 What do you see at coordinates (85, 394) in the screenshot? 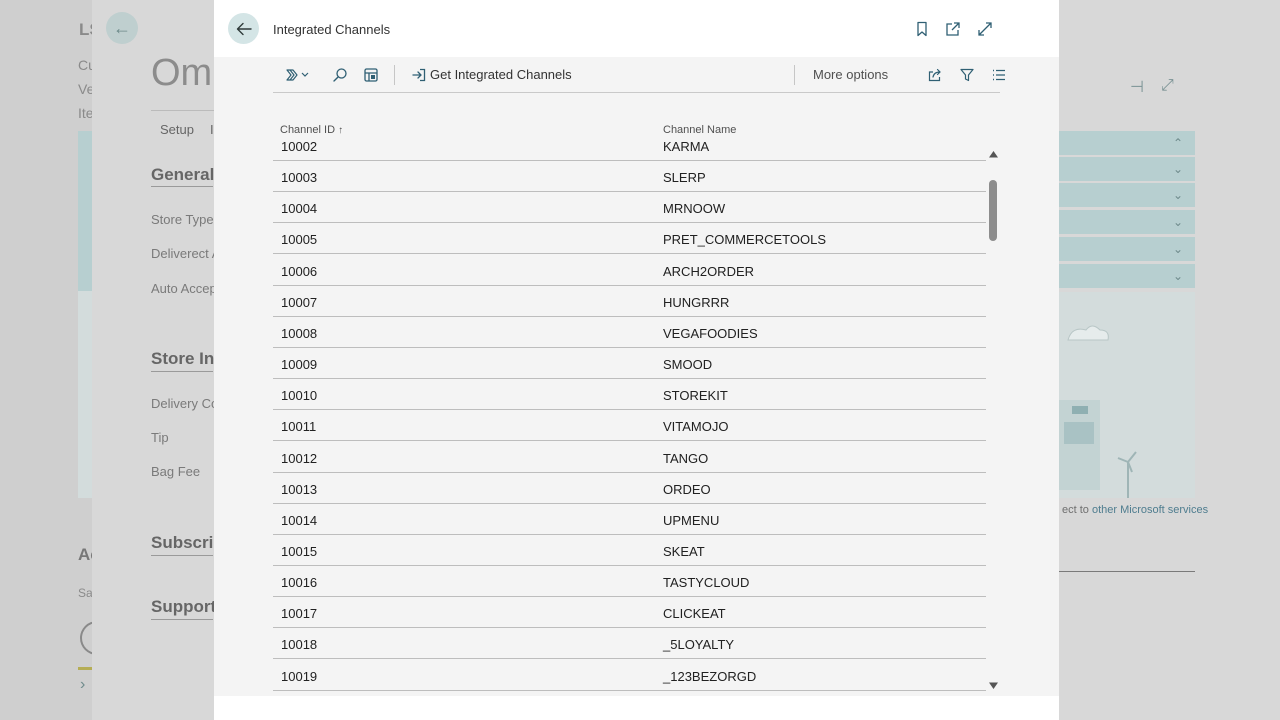
I see `bg-panel` at bounding box center [85, 394].